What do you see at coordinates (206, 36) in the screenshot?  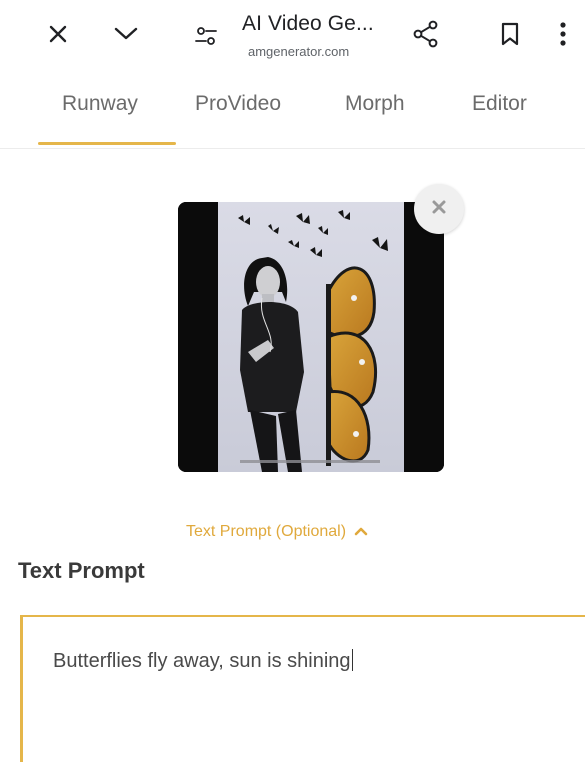 I see `tune-icon` at bounding box center [206, 36].